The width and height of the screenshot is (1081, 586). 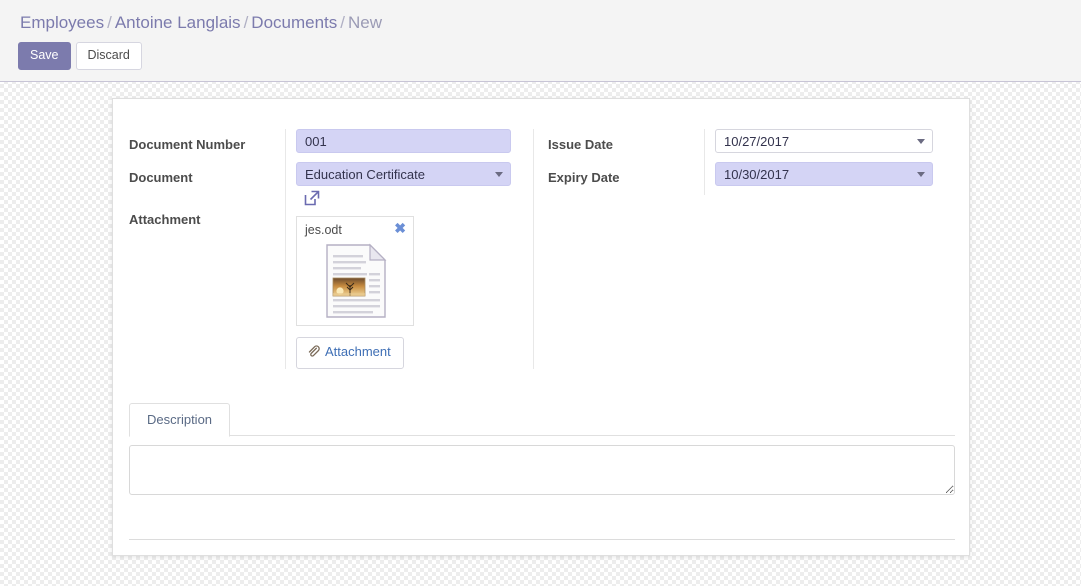 I want to click on right-fields-table: Issue Date Expiry Date, so click(x=740, y=162).